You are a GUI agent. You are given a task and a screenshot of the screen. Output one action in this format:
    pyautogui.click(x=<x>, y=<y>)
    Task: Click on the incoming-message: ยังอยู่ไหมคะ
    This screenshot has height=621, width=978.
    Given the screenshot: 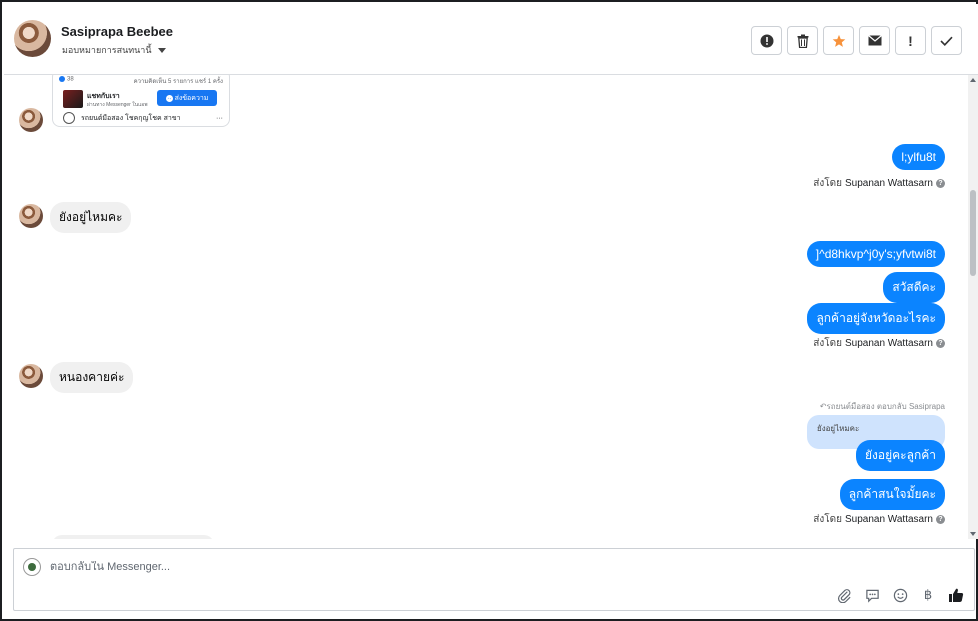 What is the action you would take?
    pyautogui.click(x=91, y=217)
    